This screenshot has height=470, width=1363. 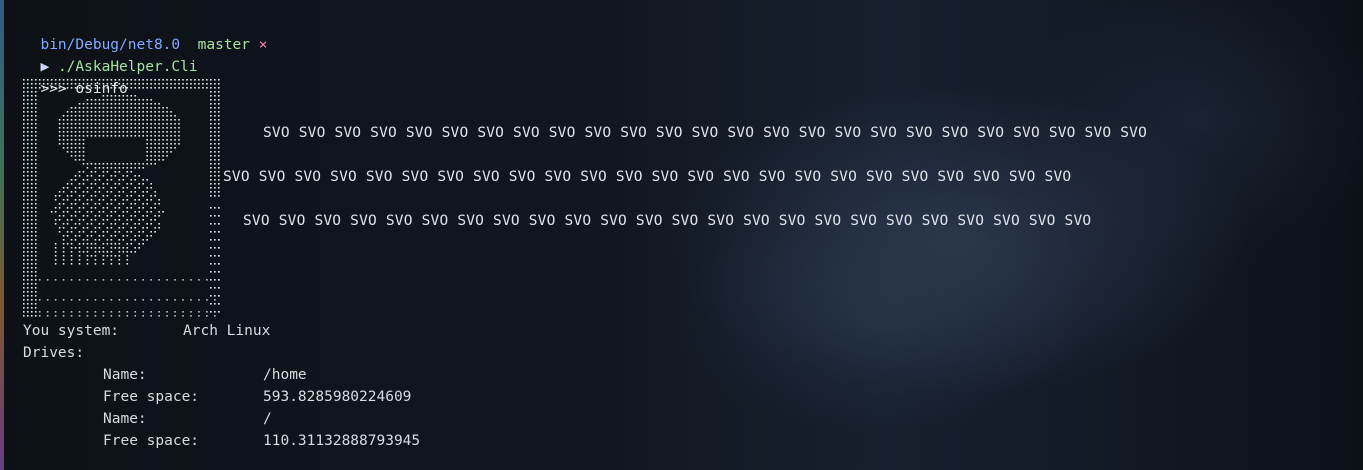 What do you see at coordinates (75, 76) in the screenshot?
I see `repl-input-line: >>> osinfo` at bounding box center [75, 76].